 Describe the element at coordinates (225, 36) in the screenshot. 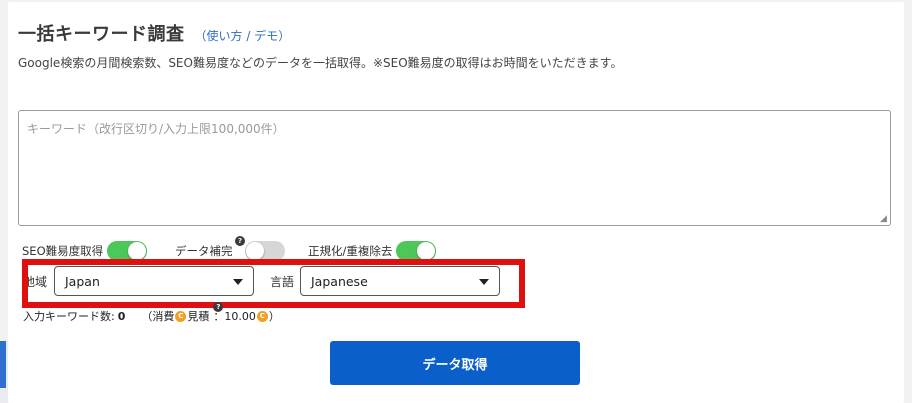

I see `usage-link: 使い方` at that location.